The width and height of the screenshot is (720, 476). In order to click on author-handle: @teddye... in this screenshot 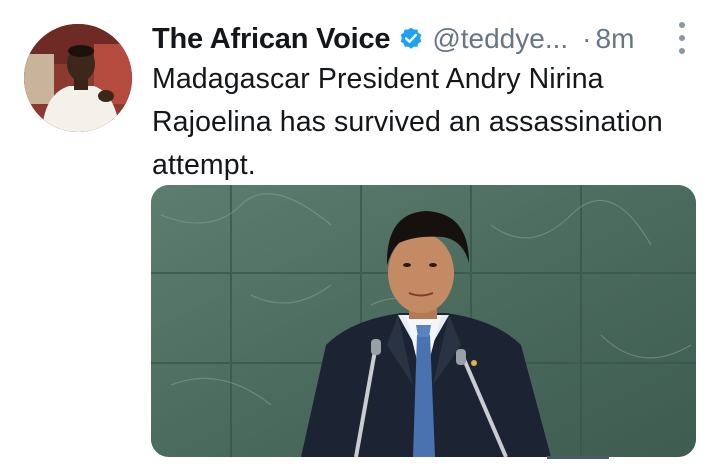, I will do `click(500, 39)`.